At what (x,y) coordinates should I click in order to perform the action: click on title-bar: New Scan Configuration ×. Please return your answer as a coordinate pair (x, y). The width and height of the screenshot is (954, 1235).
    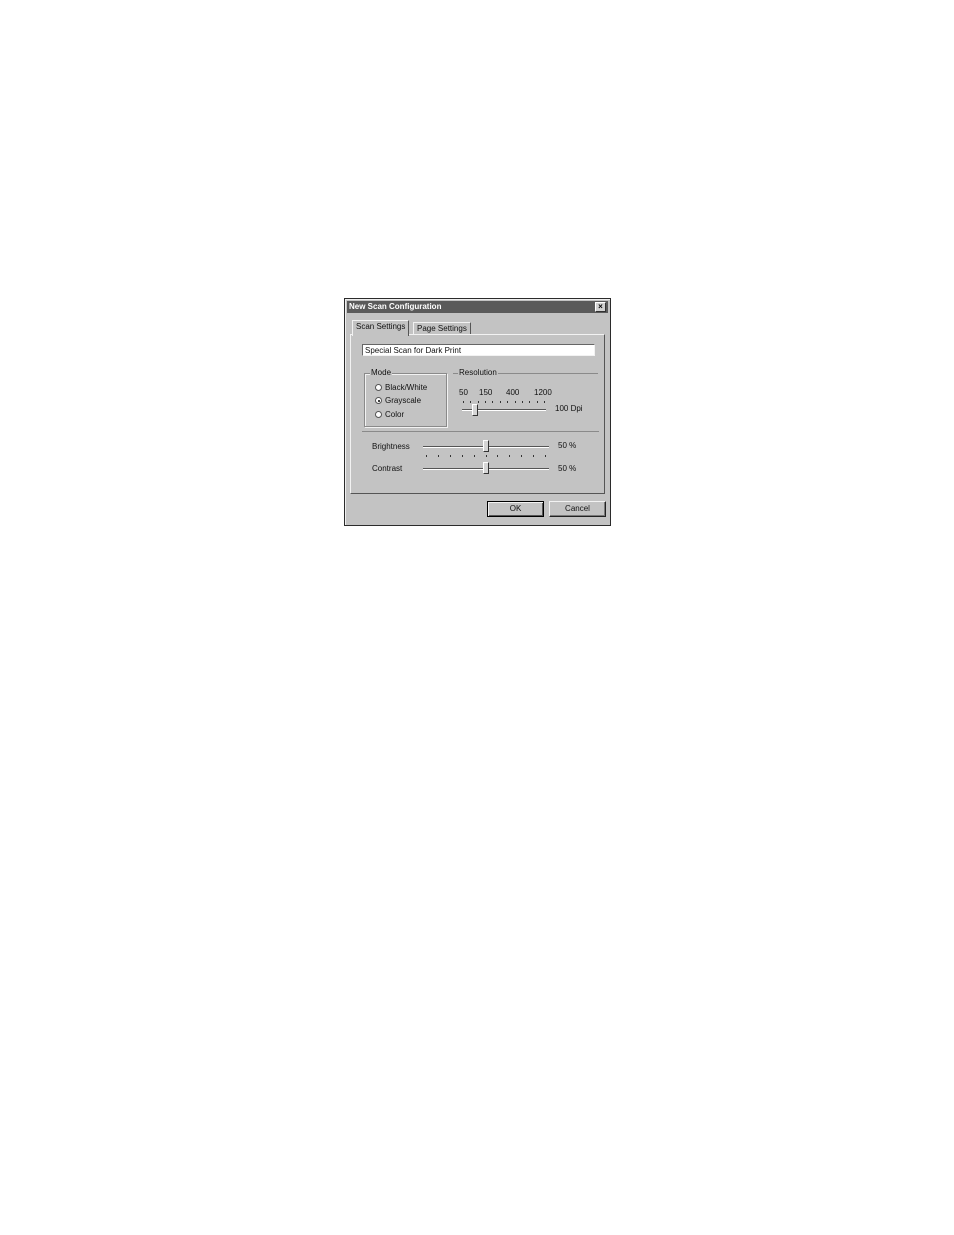
    Looking at the image, I should click on (477, 307).